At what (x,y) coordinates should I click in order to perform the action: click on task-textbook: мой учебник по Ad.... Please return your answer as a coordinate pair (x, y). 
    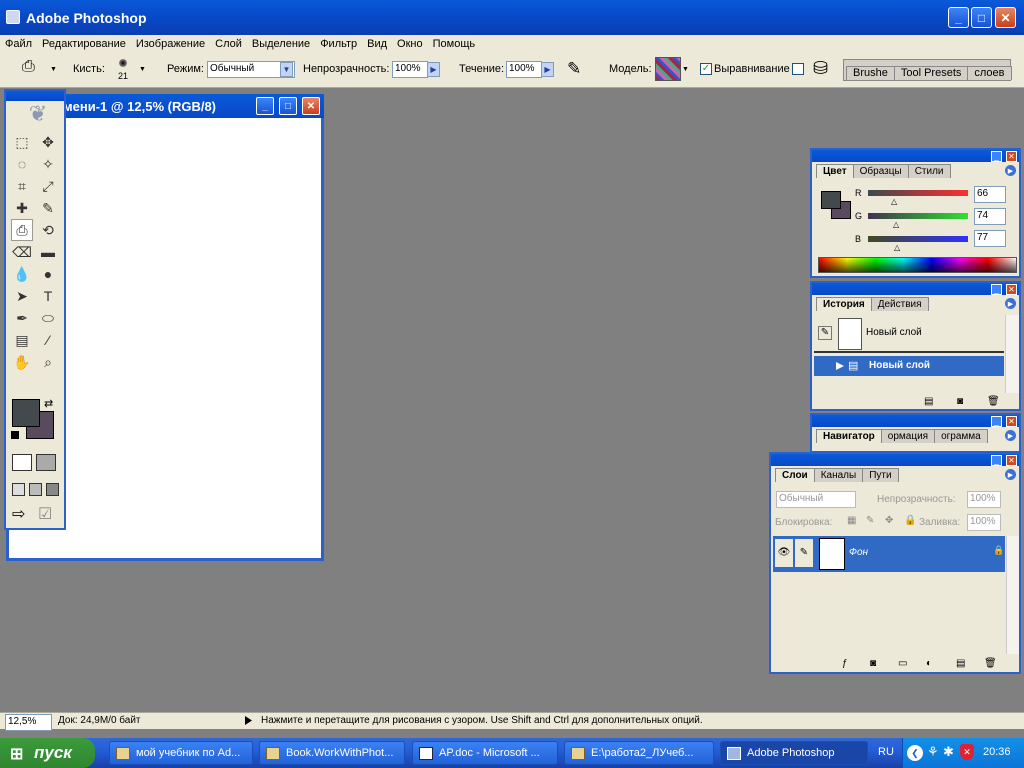
    Looking at the image, I should click on (181, 753).